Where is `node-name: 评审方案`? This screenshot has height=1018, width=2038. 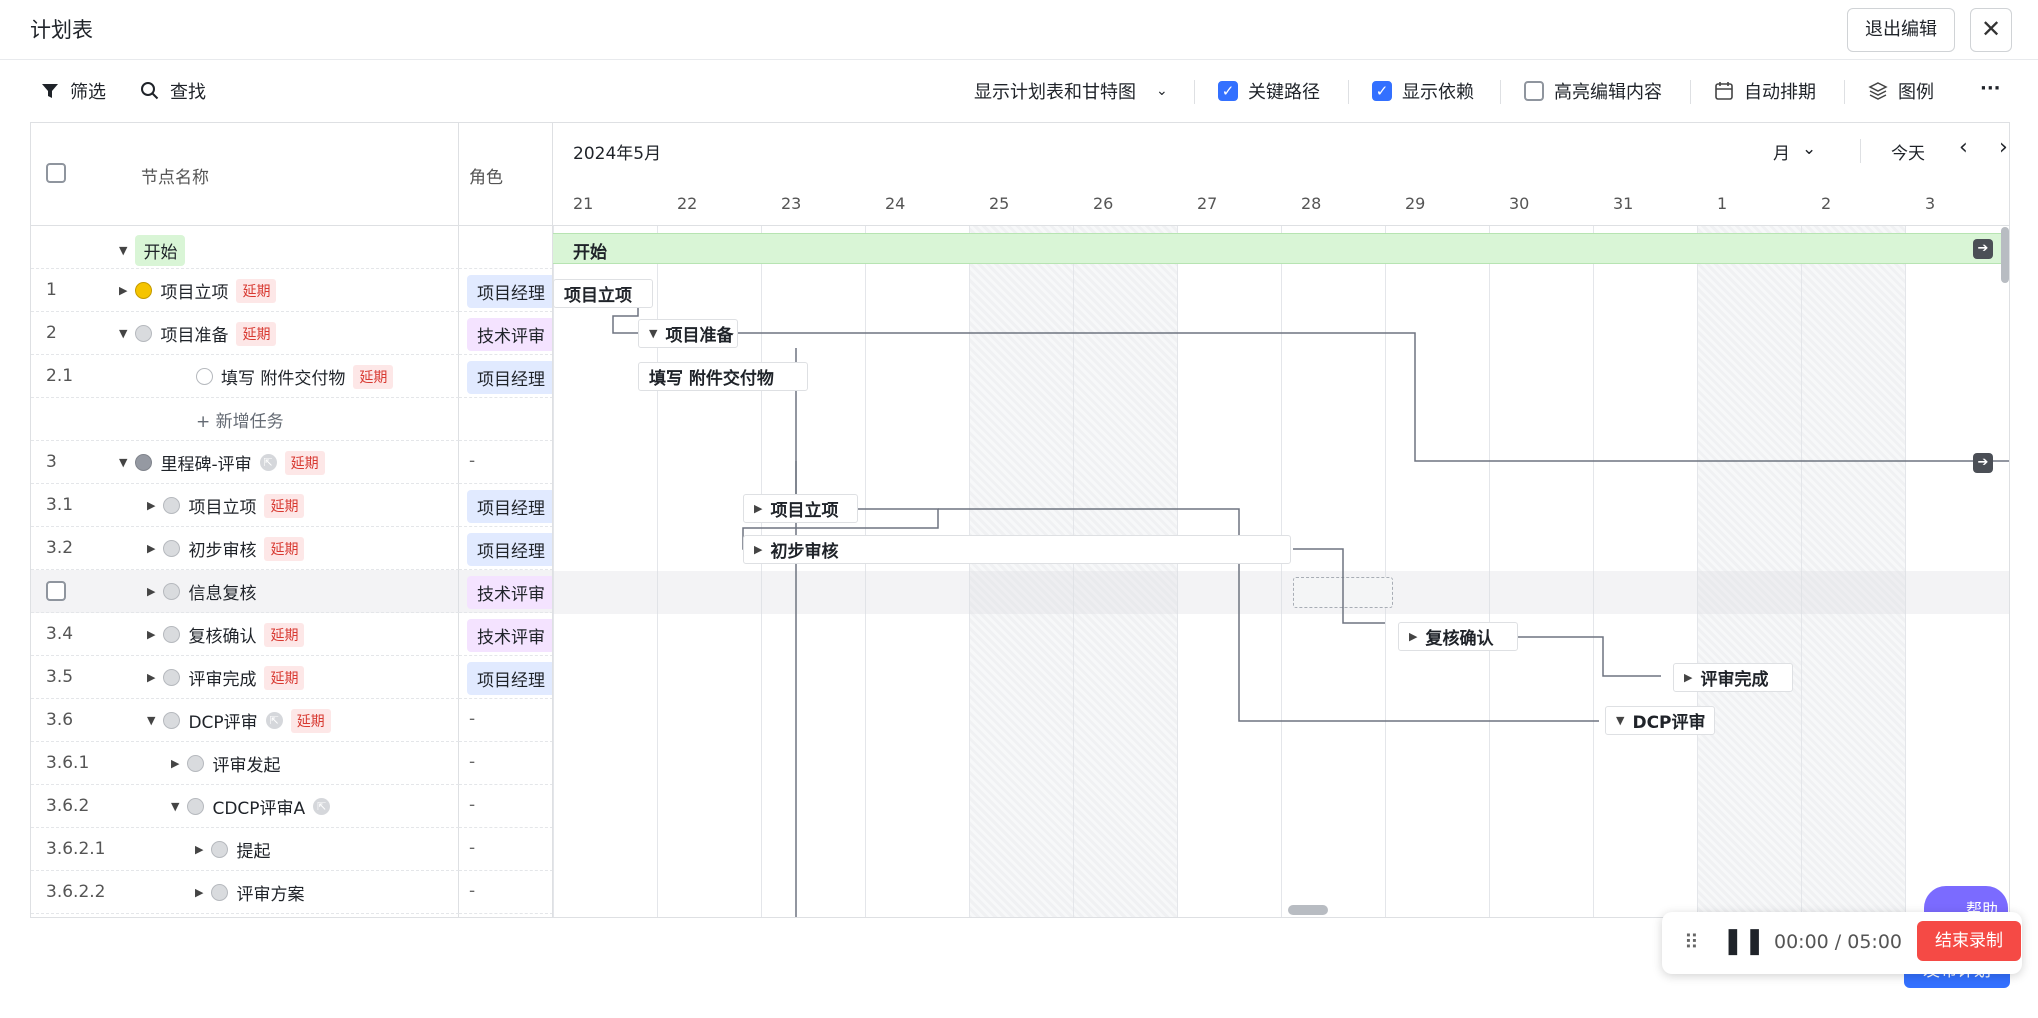
node-name: 评审方案 is located at coordinates (270, 892).